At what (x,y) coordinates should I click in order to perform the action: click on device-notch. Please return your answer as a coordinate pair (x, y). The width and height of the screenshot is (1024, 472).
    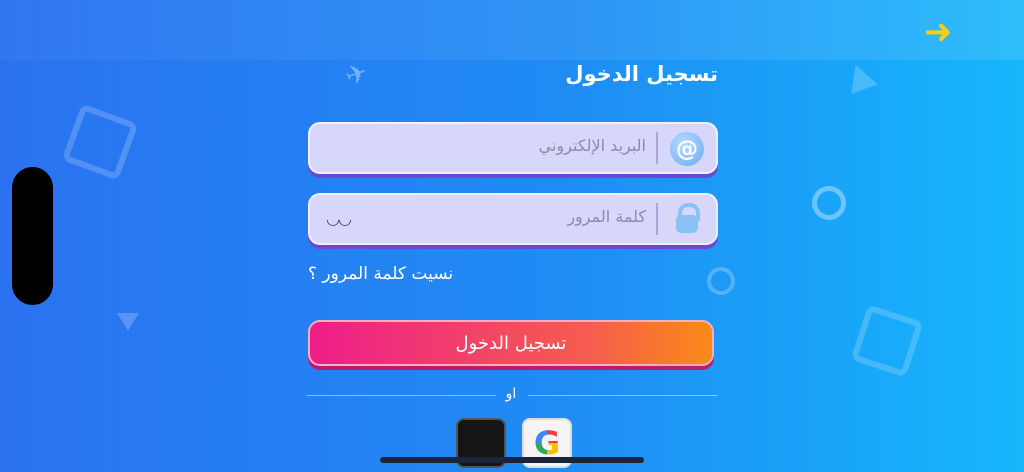
    Looking at the image, I should click on (32, 236).